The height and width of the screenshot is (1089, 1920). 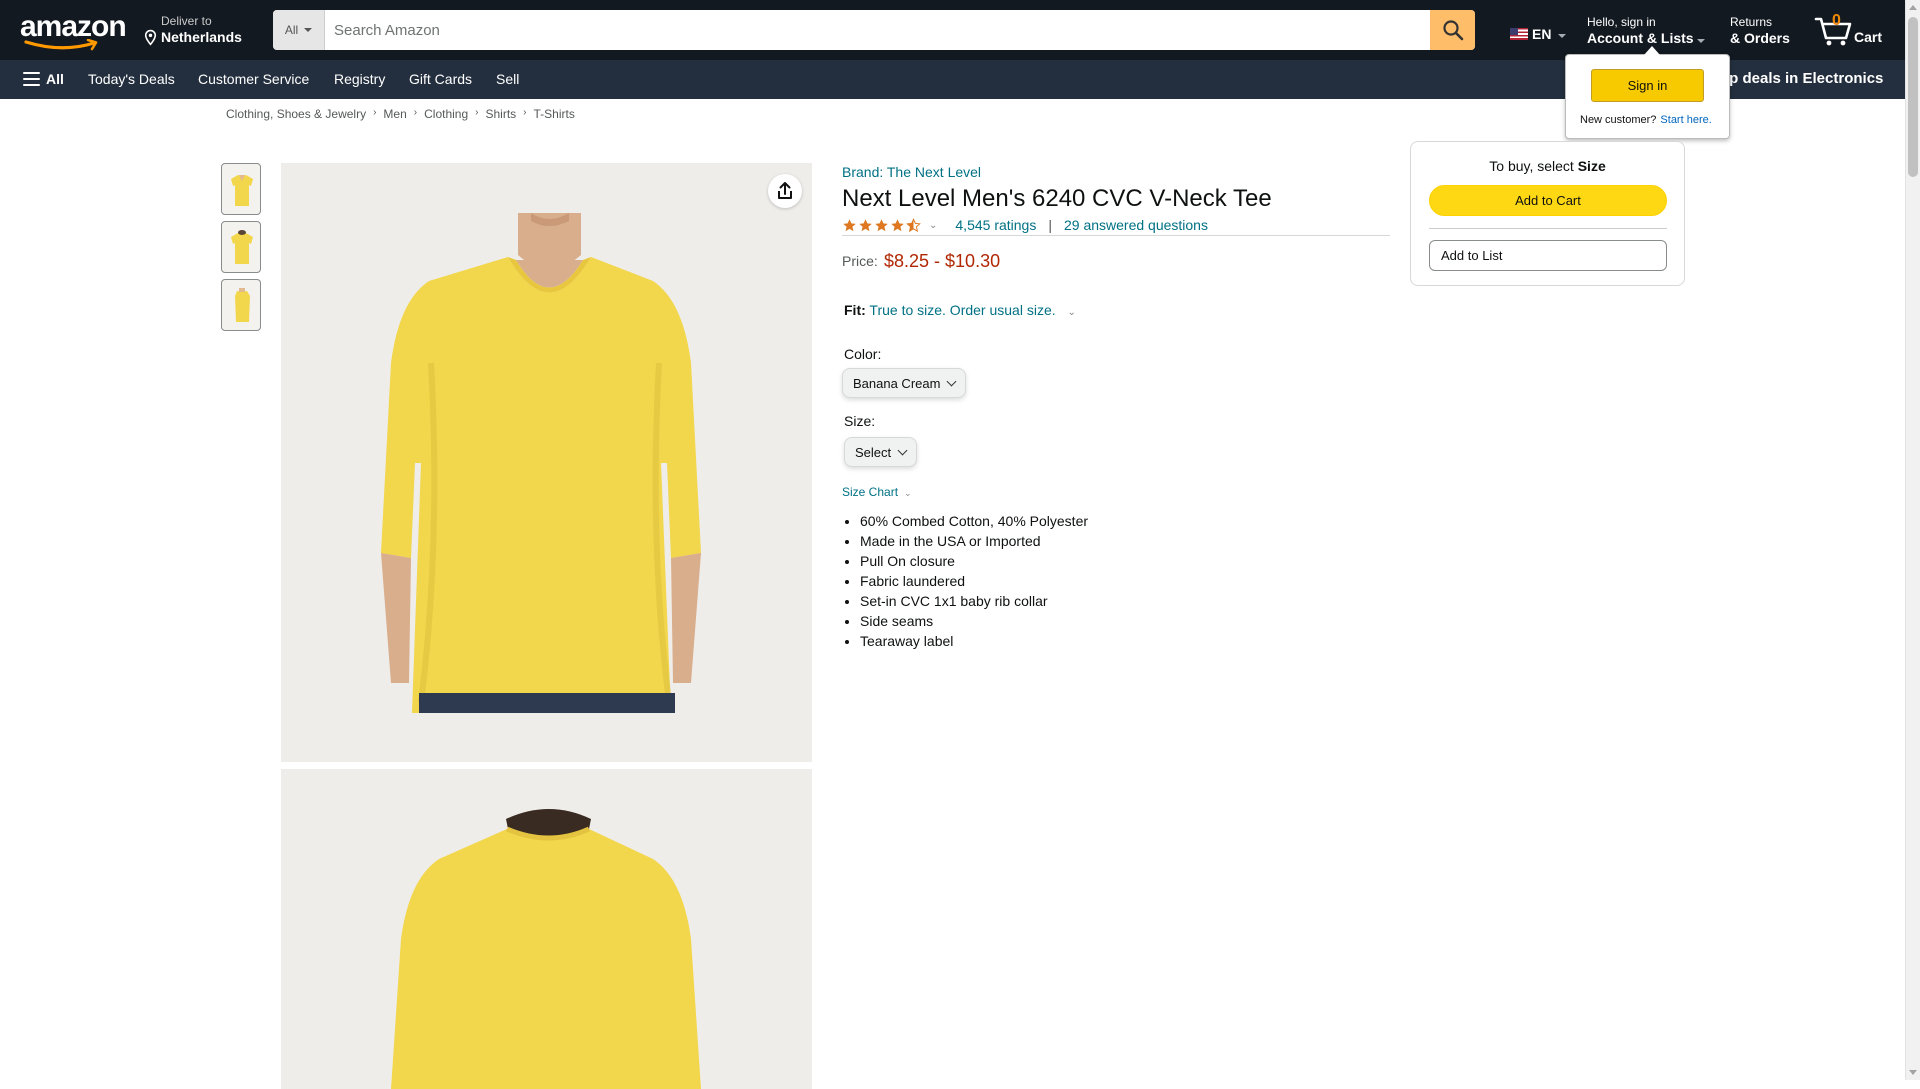 What do you see at coordinates (440, 79) in the screenshot?
I see `nav-link-gift-cards: Gift Cards` at bounding box center [440, 79].